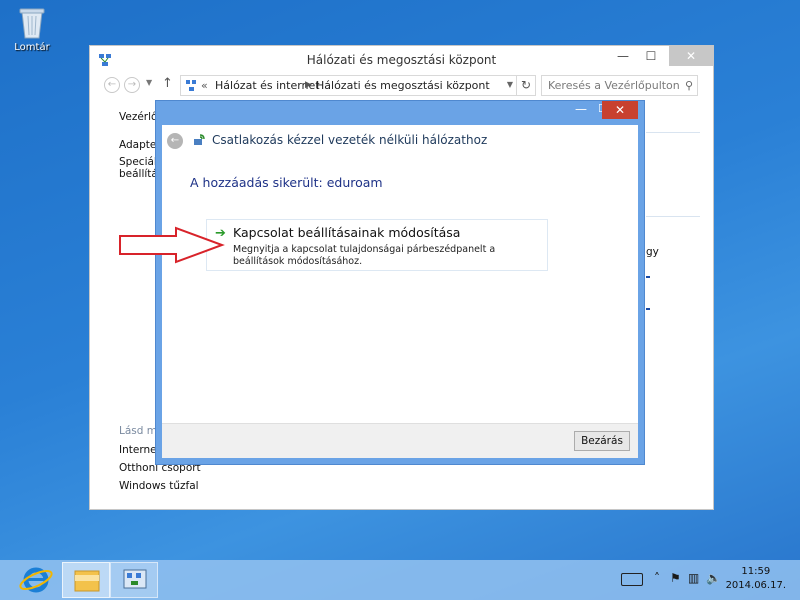 This screenshot has height=600, width=800. I want to click on search-icon: ⚲, so click(689, 85).